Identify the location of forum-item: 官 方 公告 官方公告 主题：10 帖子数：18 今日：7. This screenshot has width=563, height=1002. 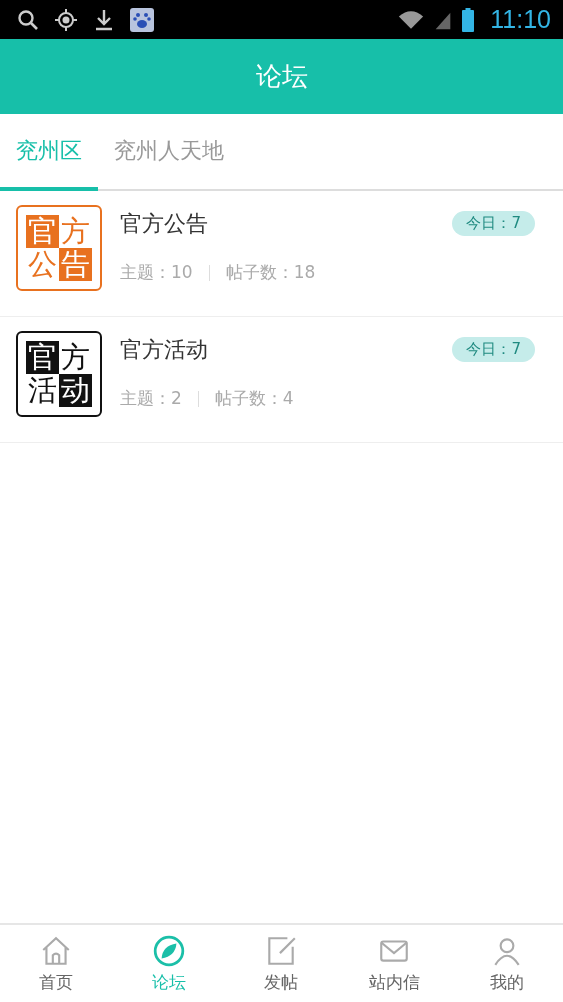
(281, 254).